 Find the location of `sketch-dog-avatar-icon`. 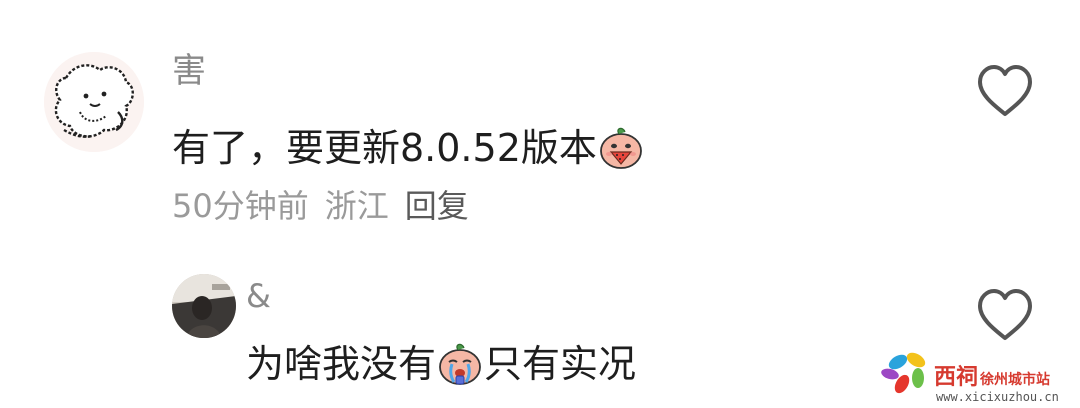

sketch-dog-avatar-icon is located at coordinates (94, 102).